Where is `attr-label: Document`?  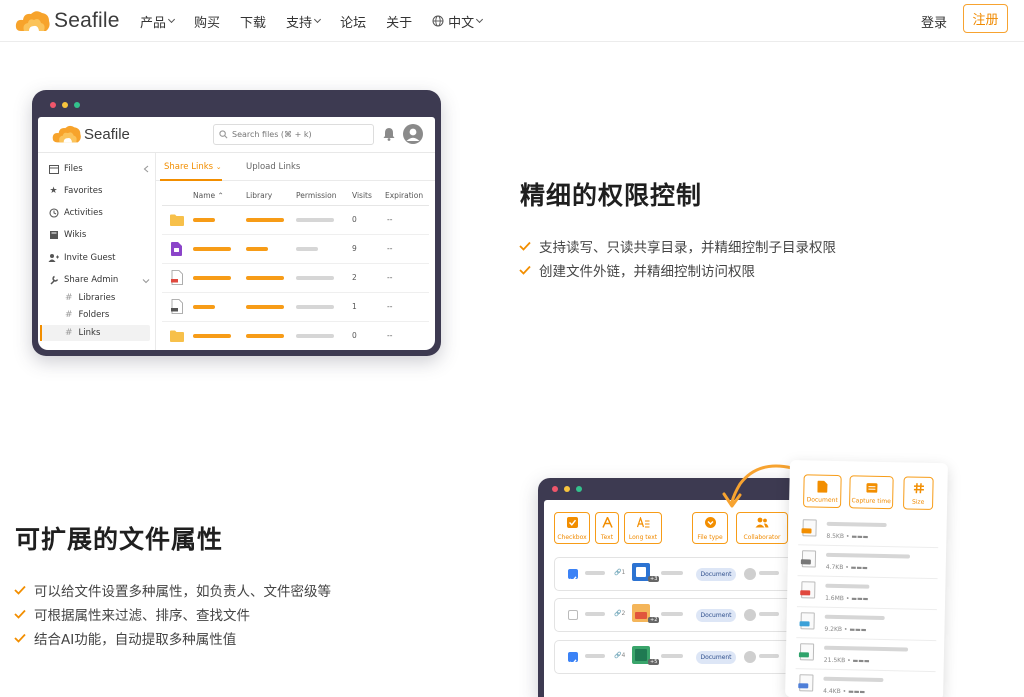
attr-label: Document is located at coordinates (822, 500).